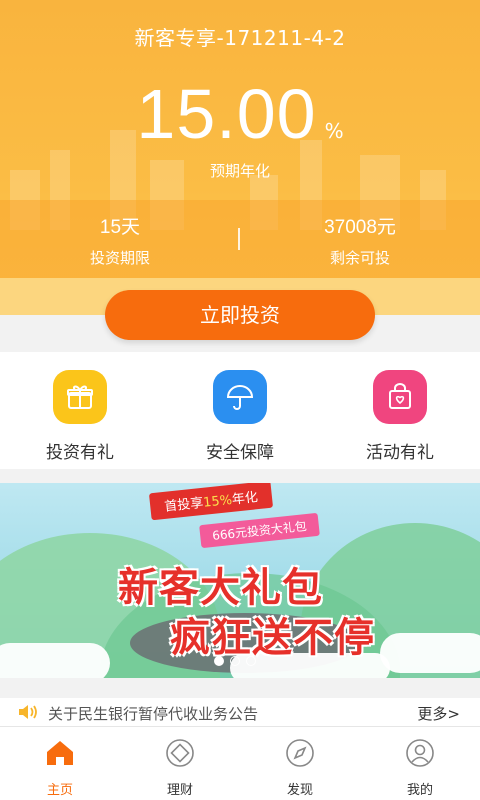 The width and height of the screenshot is (480, 800). Describe the element at coordinates (245, 499) in the screenshot. I see `ribbon-suffix: 年化` at that location.